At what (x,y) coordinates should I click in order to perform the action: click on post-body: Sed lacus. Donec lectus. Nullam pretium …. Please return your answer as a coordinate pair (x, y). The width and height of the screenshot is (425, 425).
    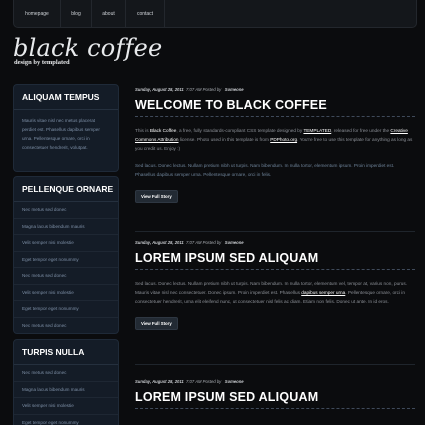
    Looking at the image, I should click on (275, 292).